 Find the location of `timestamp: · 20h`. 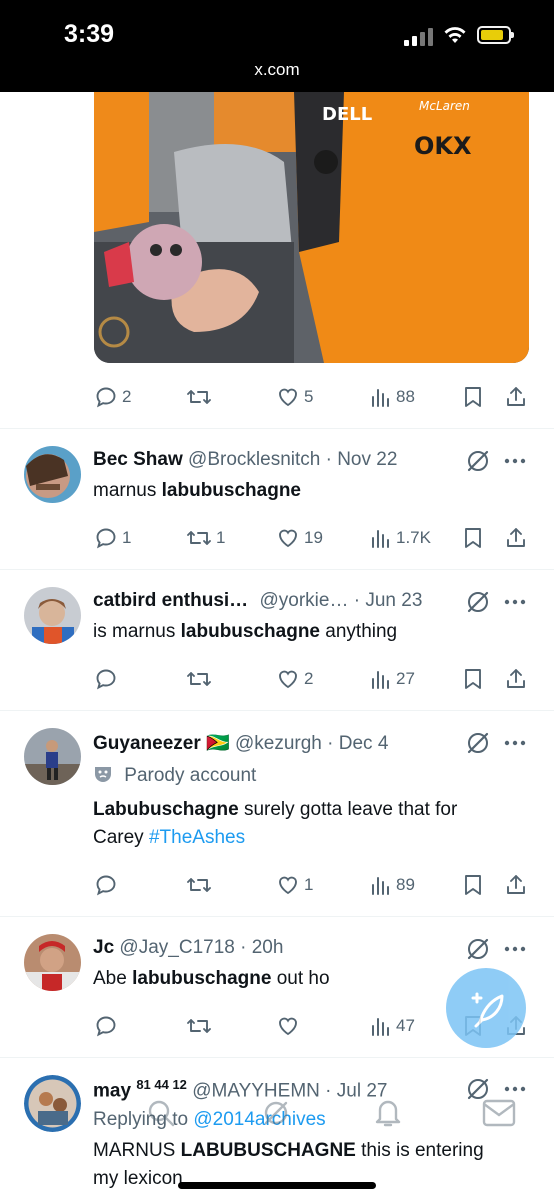

timestamp: · 20h is located at coordinates (261, 947).